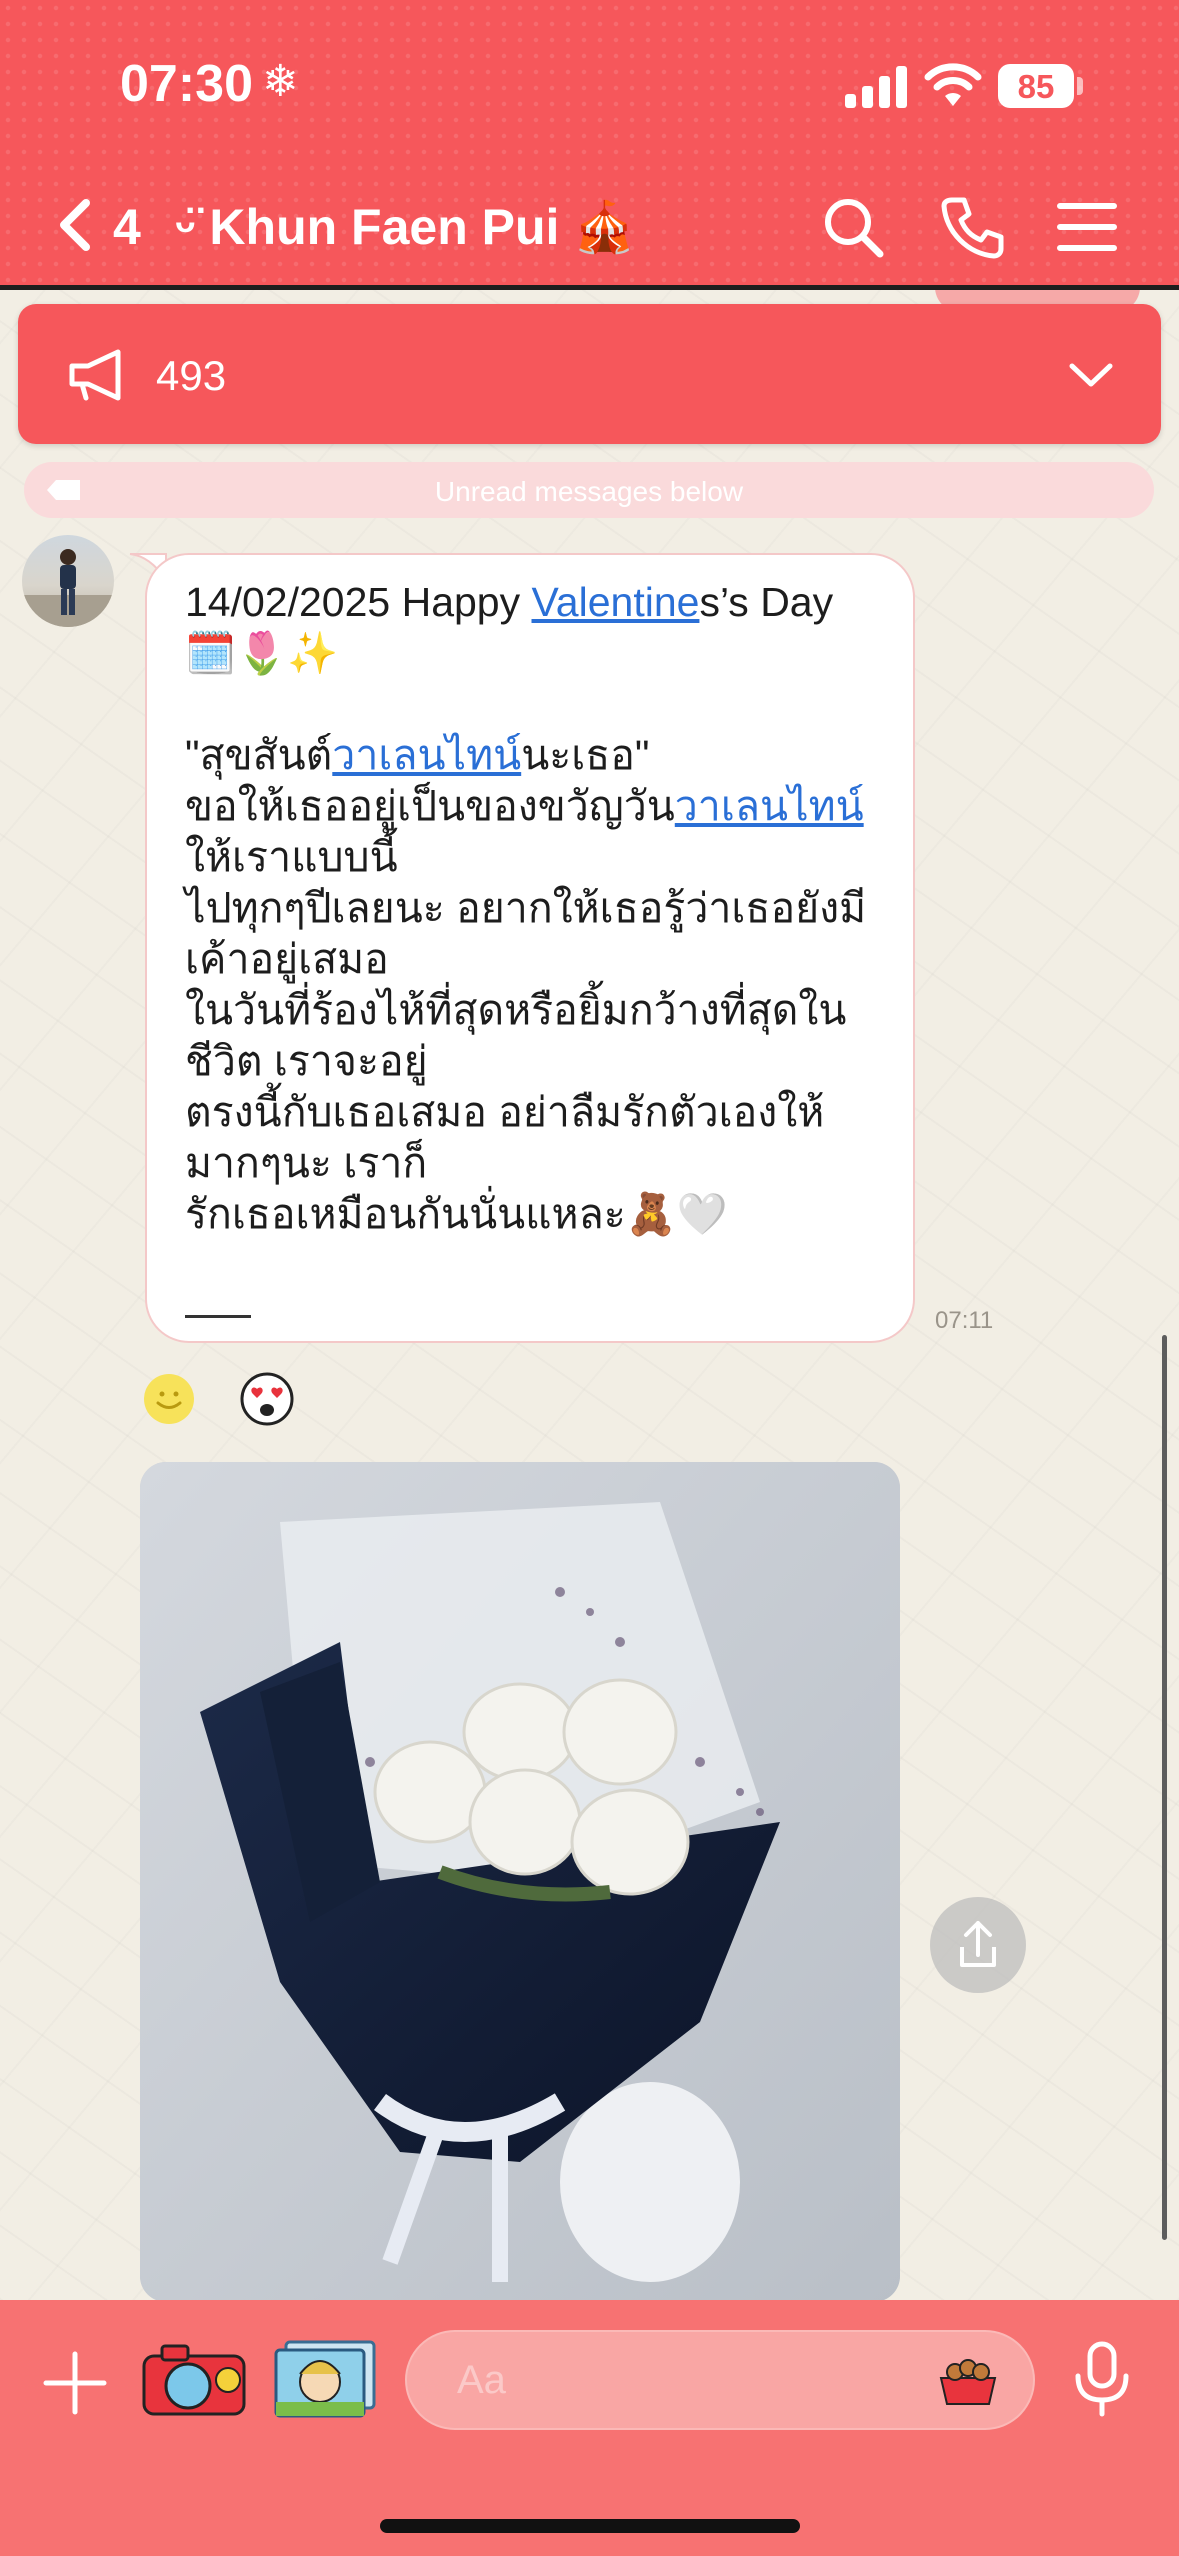  Describe the element at coordinates (769, 806) in the screenshot. I see `valentine-thai-link-2: วาเลนไทน์` at that location.